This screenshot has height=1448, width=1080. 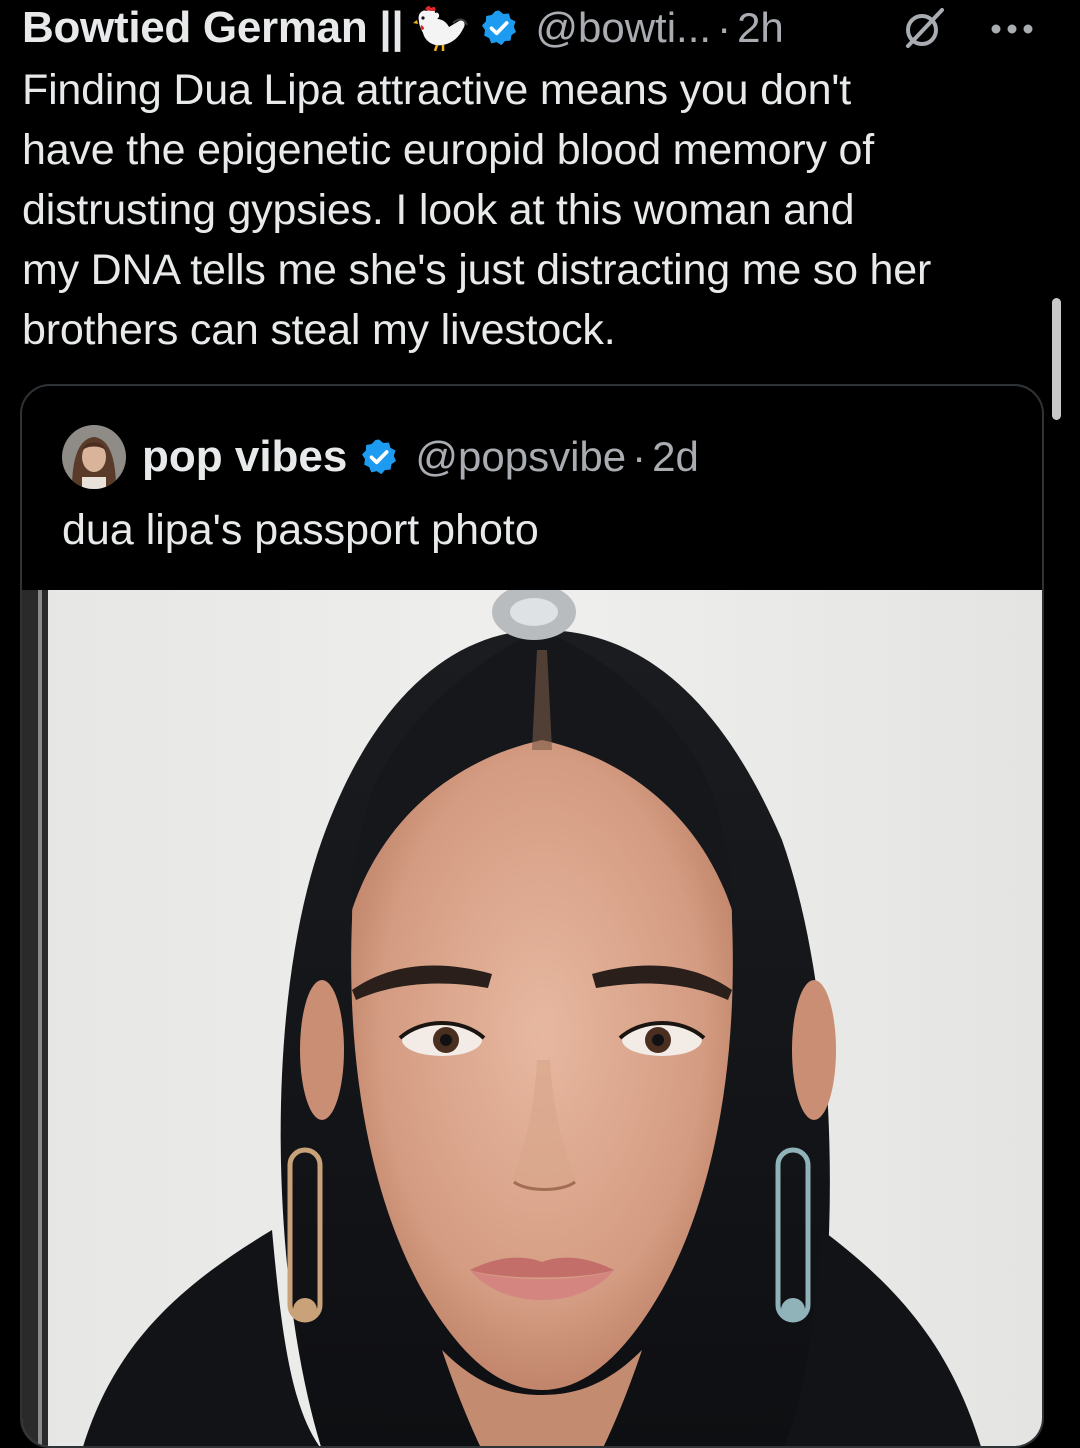 What do you see at coordinates (1012, 29) in the screenshot?
I see `more-icon` at bounding box center [1012, 29].